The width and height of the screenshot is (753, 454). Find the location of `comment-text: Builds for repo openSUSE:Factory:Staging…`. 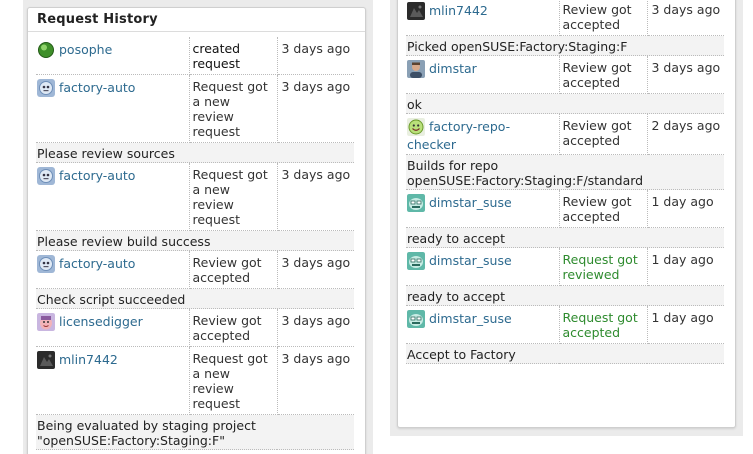

comment-text: Builds for repo openSUSE:Factory:Staging… is located at coordinates (565, 172).